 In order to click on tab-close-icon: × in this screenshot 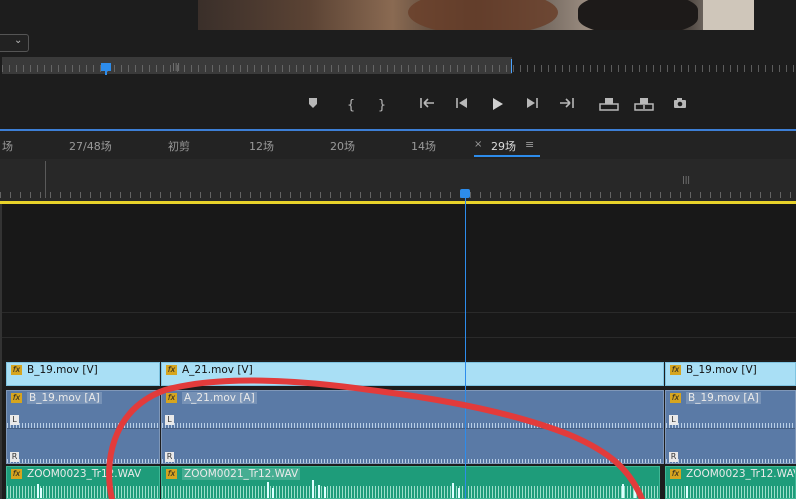, I will do `click(478, 144)`.